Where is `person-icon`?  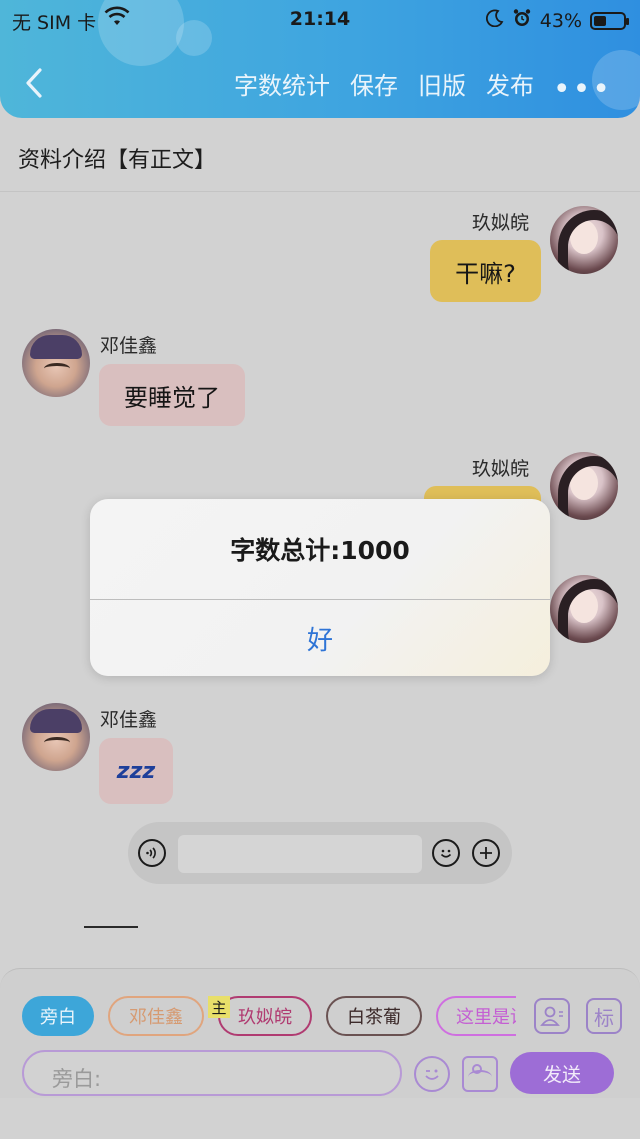
person-icon is located at coordinates (551, 1016).